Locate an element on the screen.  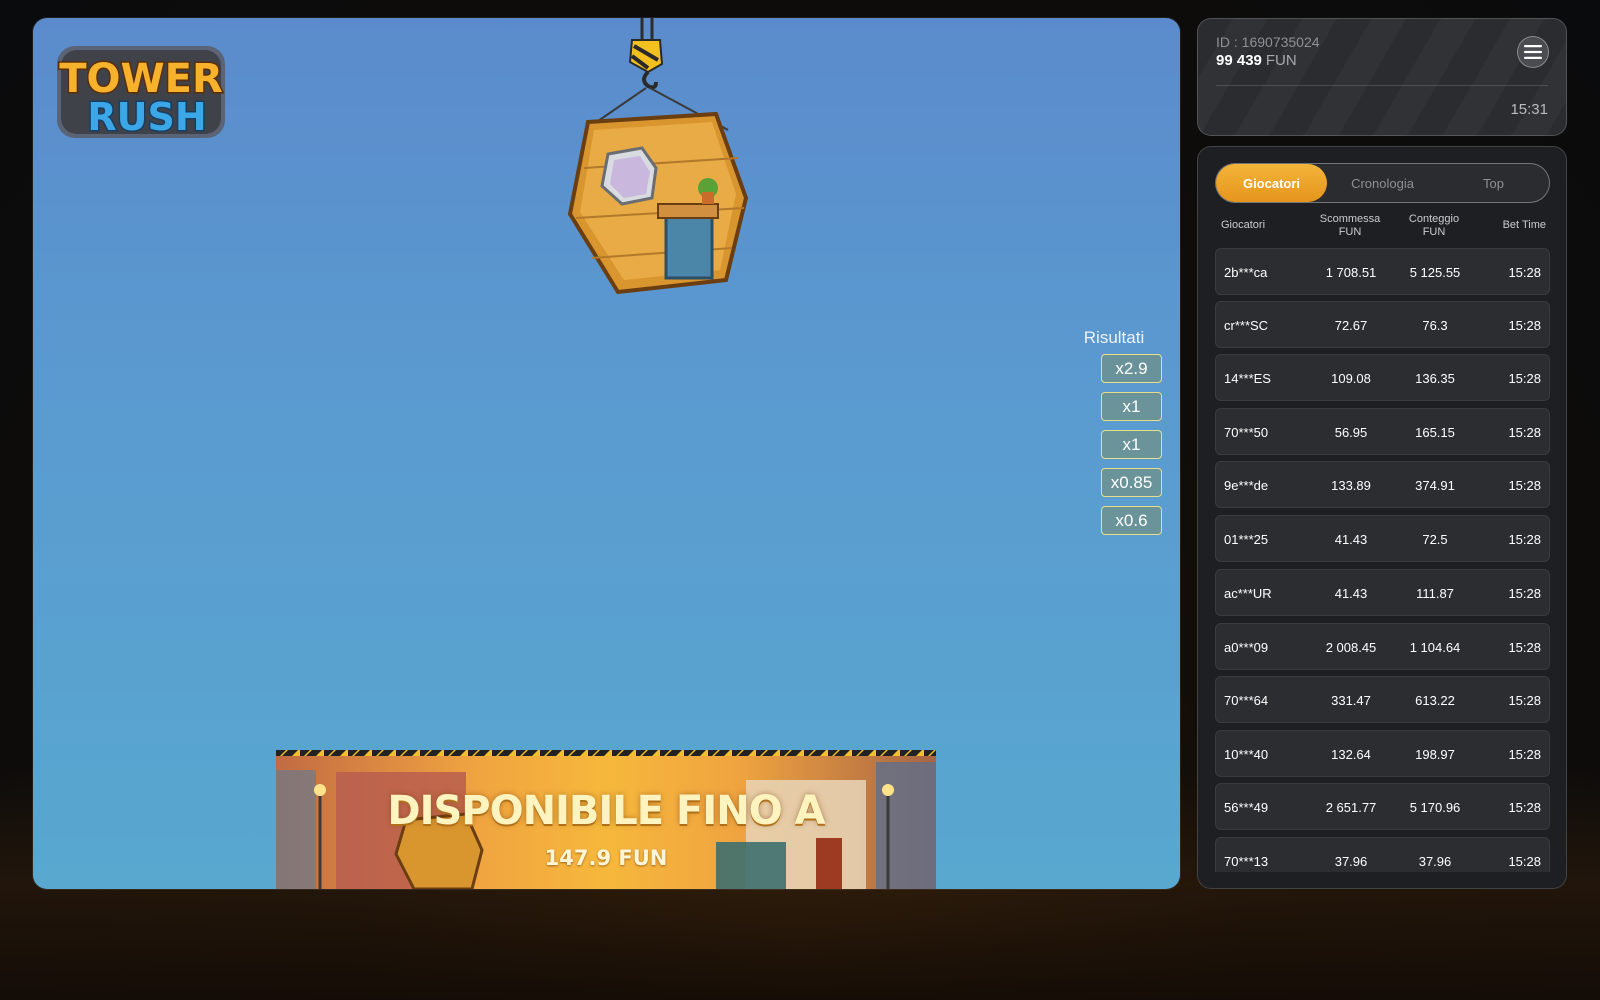
player-count: 111.87 is located at coordinates (1435, 593).